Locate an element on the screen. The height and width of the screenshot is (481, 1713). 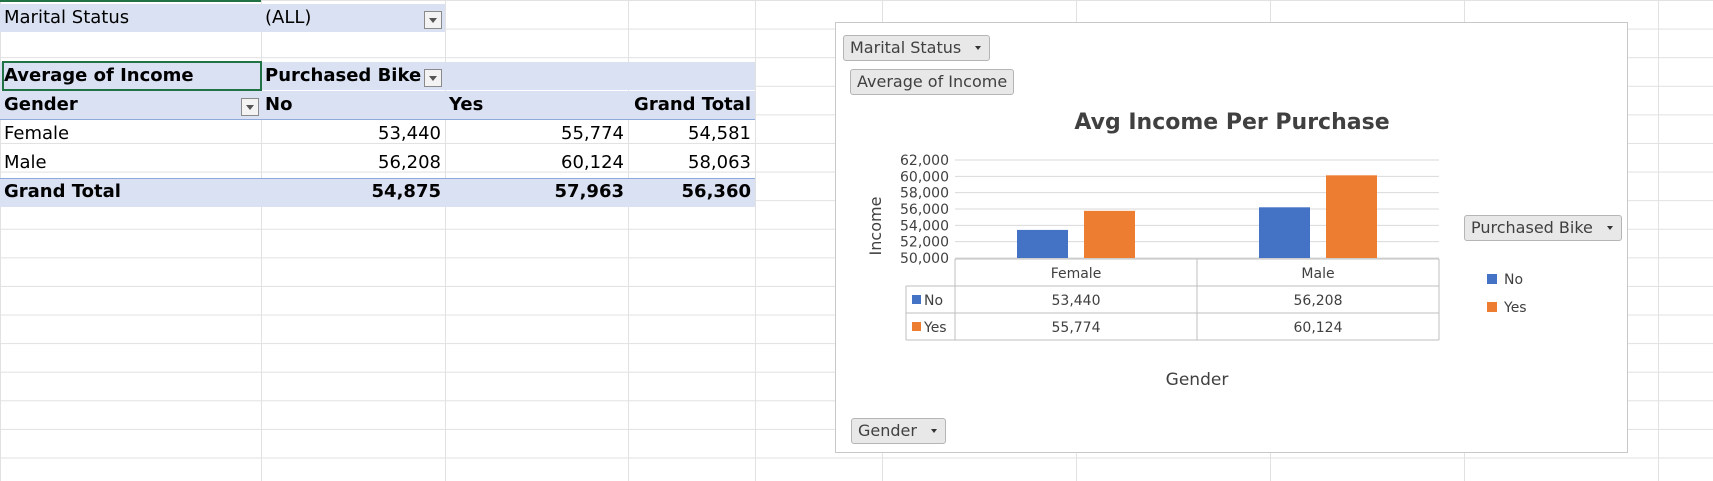
y-tick-label: 52,000 is located at coordinates (924, 243).